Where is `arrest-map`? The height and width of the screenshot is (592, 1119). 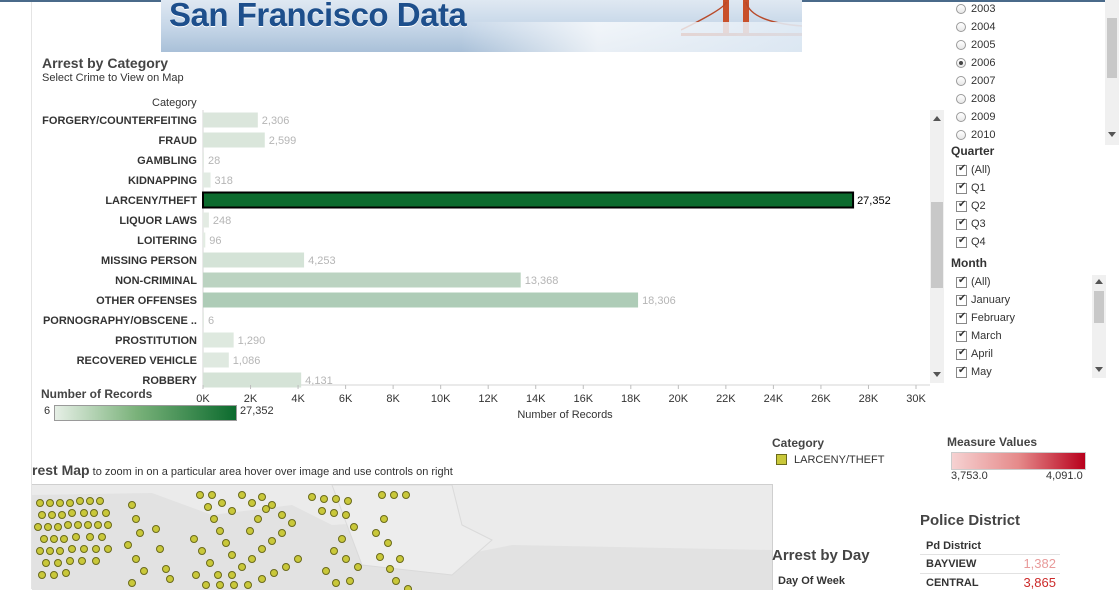 arrest-map is located at coordinates (402, 537).